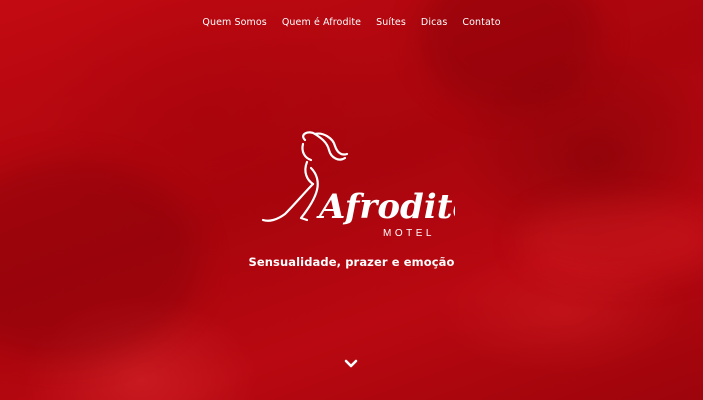 The image size is (703, 400). I want to click on chevron-down-icon, so click(351, 364).